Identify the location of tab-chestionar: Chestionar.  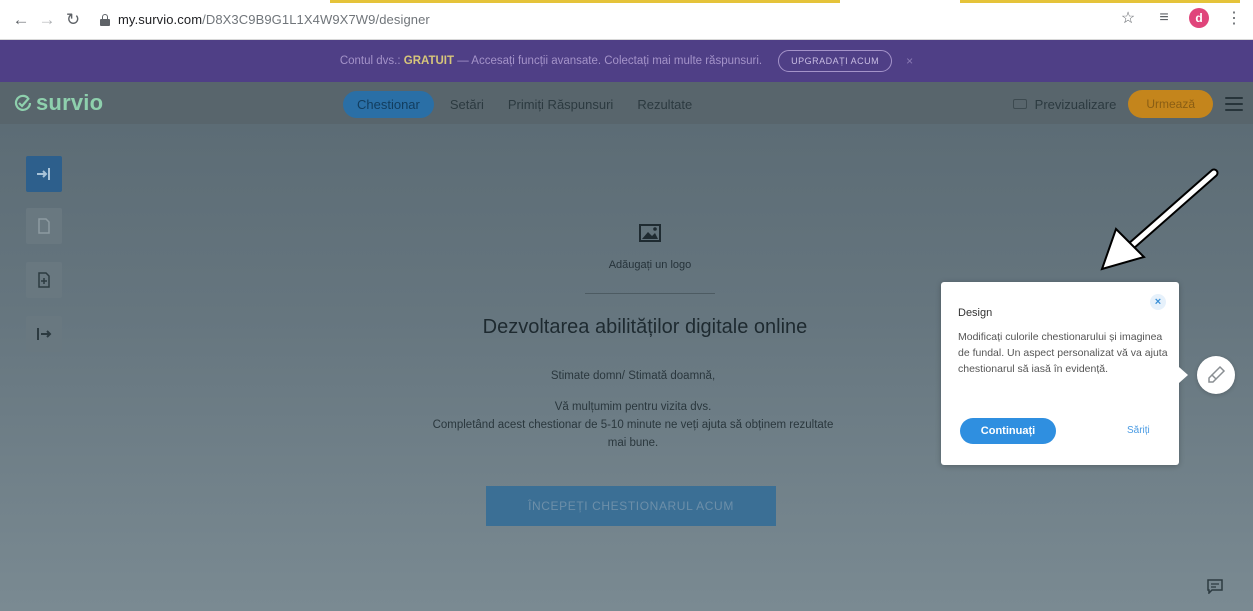
(388, 104).